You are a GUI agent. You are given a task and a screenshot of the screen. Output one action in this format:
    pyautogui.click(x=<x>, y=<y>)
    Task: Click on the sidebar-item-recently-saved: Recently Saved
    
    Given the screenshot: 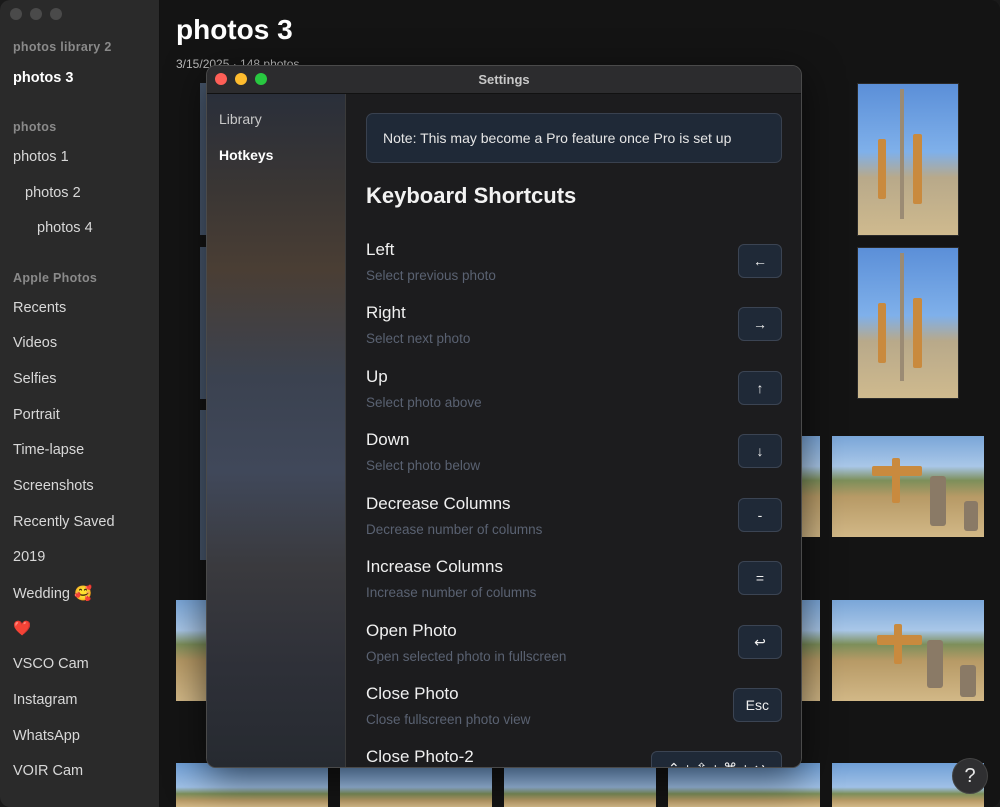 What is the action you would take?
    pyautogui.click(x=64, y=522)
    